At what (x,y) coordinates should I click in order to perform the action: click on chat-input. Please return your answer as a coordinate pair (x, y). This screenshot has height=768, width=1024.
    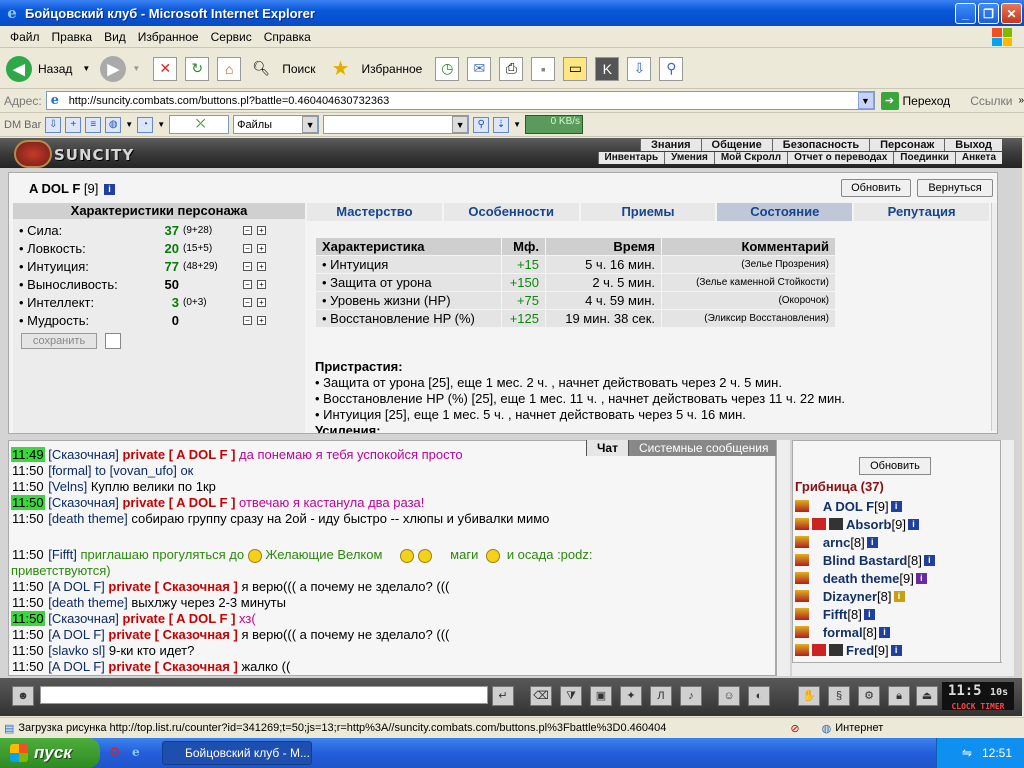
    Looking at the image, I should click on (264, 695).